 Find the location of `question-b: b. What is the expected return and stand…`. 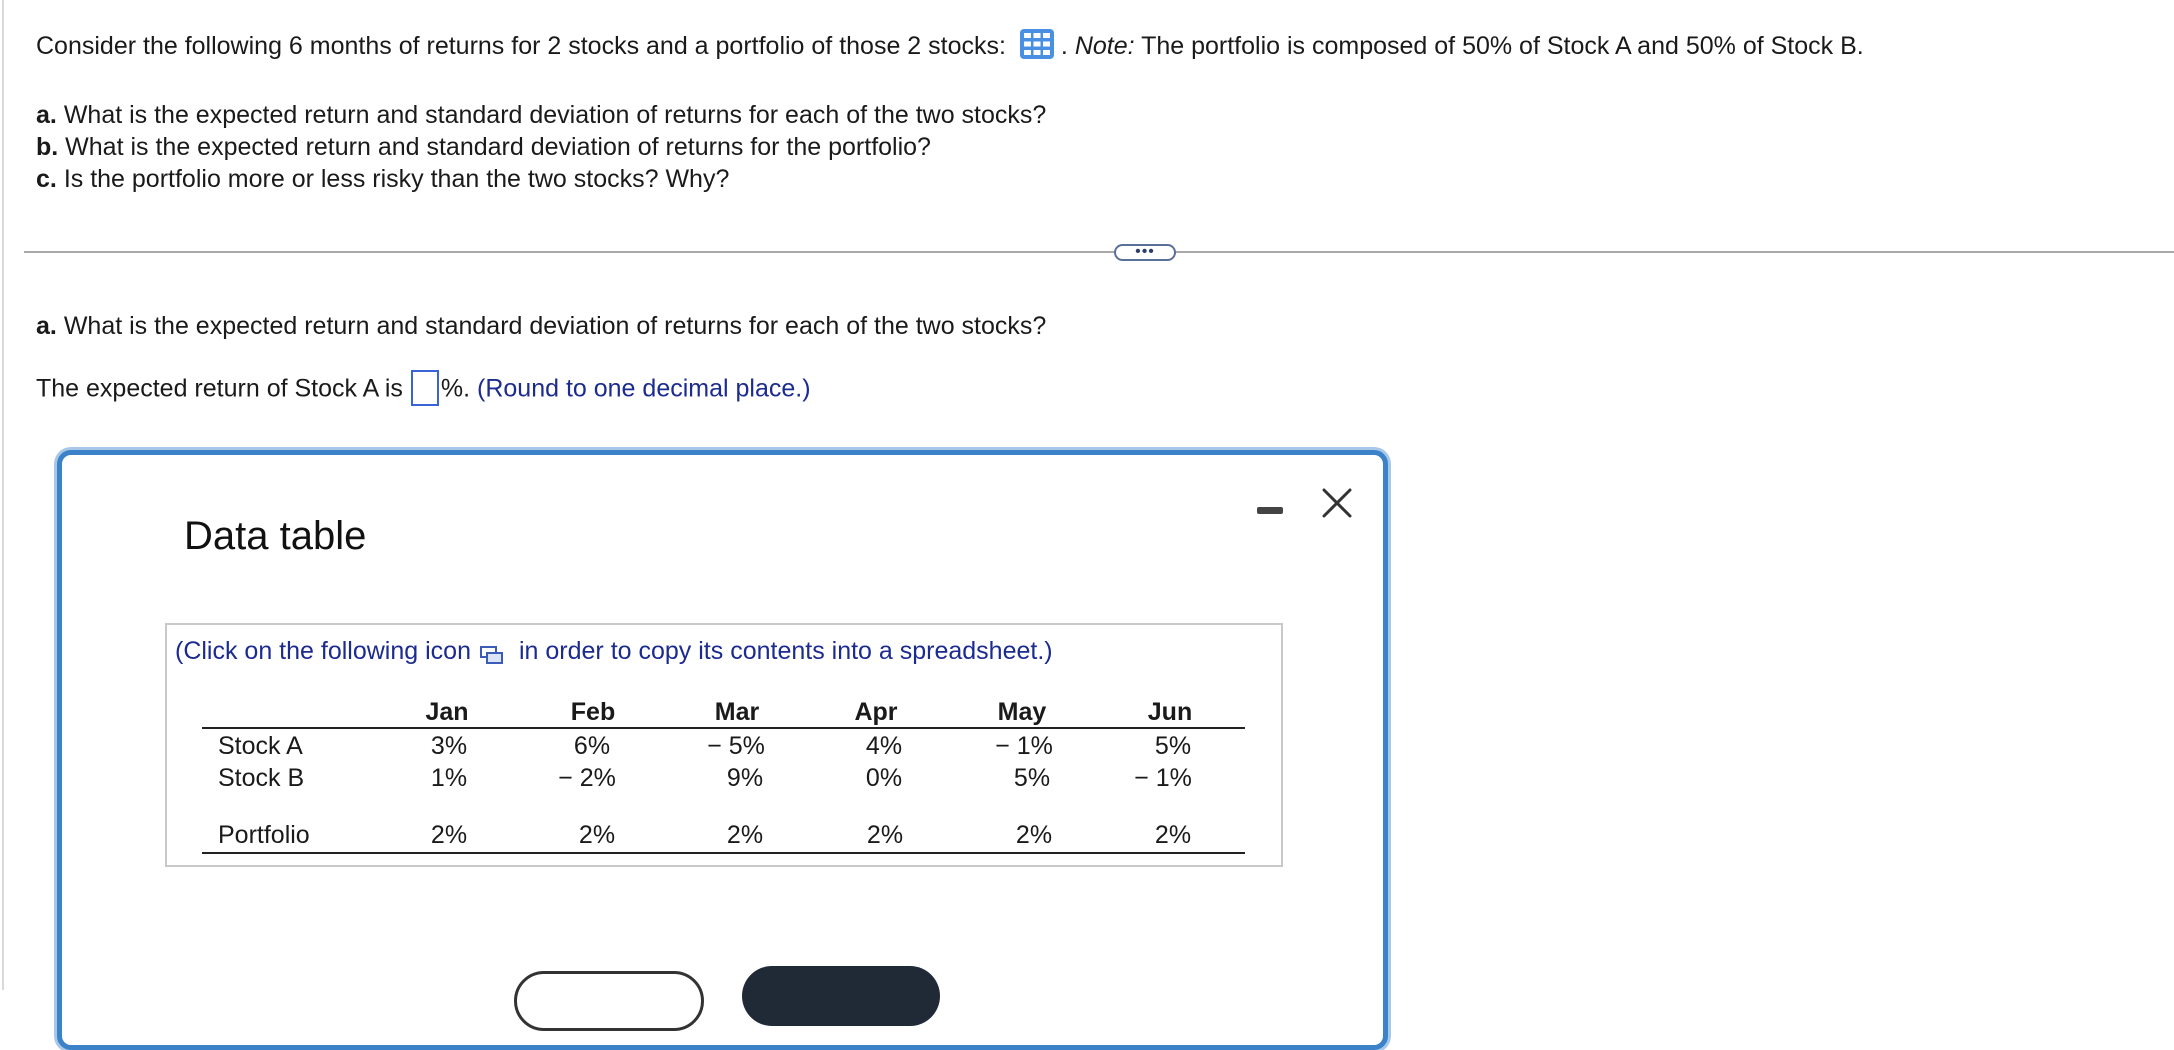

question-b: b. What is the expected return and stand… is located at coordinates (483, 147).